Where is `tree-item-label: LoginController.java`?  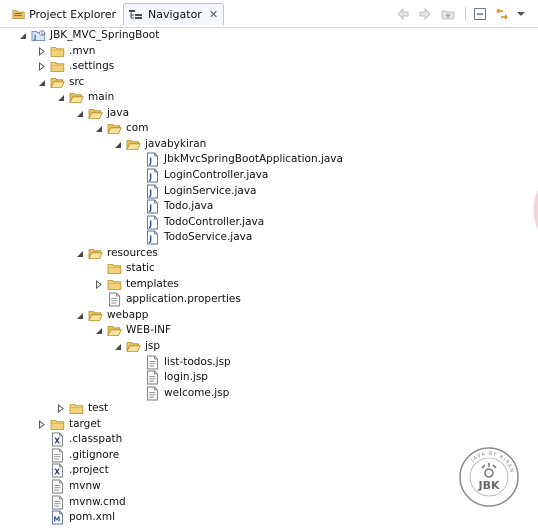 tree-item-label: LoginController.java is located at coordinates (216, 174).